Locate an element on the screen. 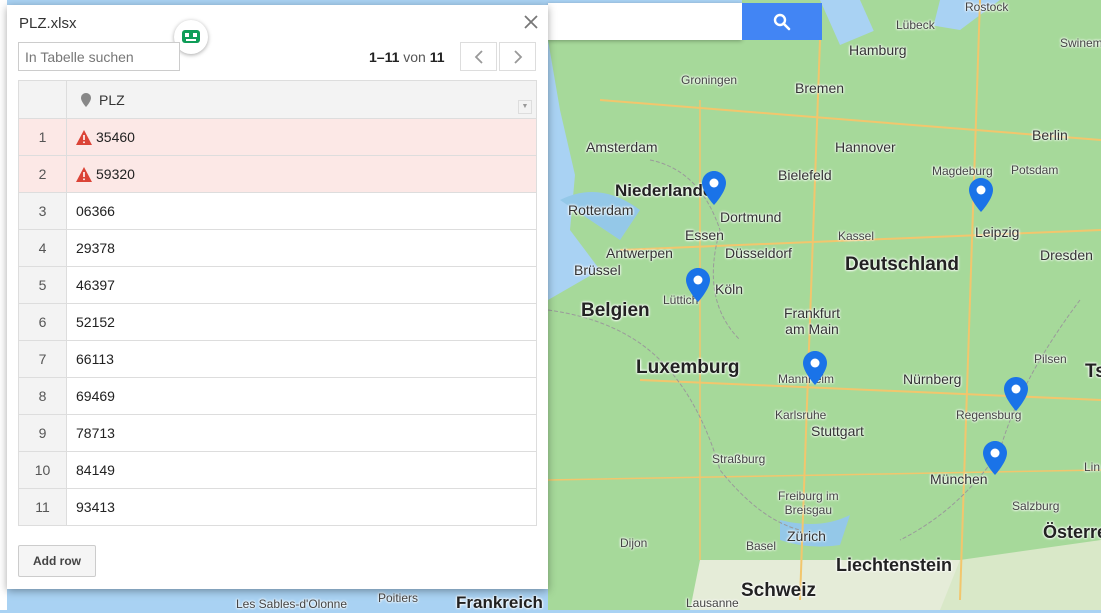 The image size is (1101, 613). map-label-groningen: Groningen is located at coordinates (709, 80).